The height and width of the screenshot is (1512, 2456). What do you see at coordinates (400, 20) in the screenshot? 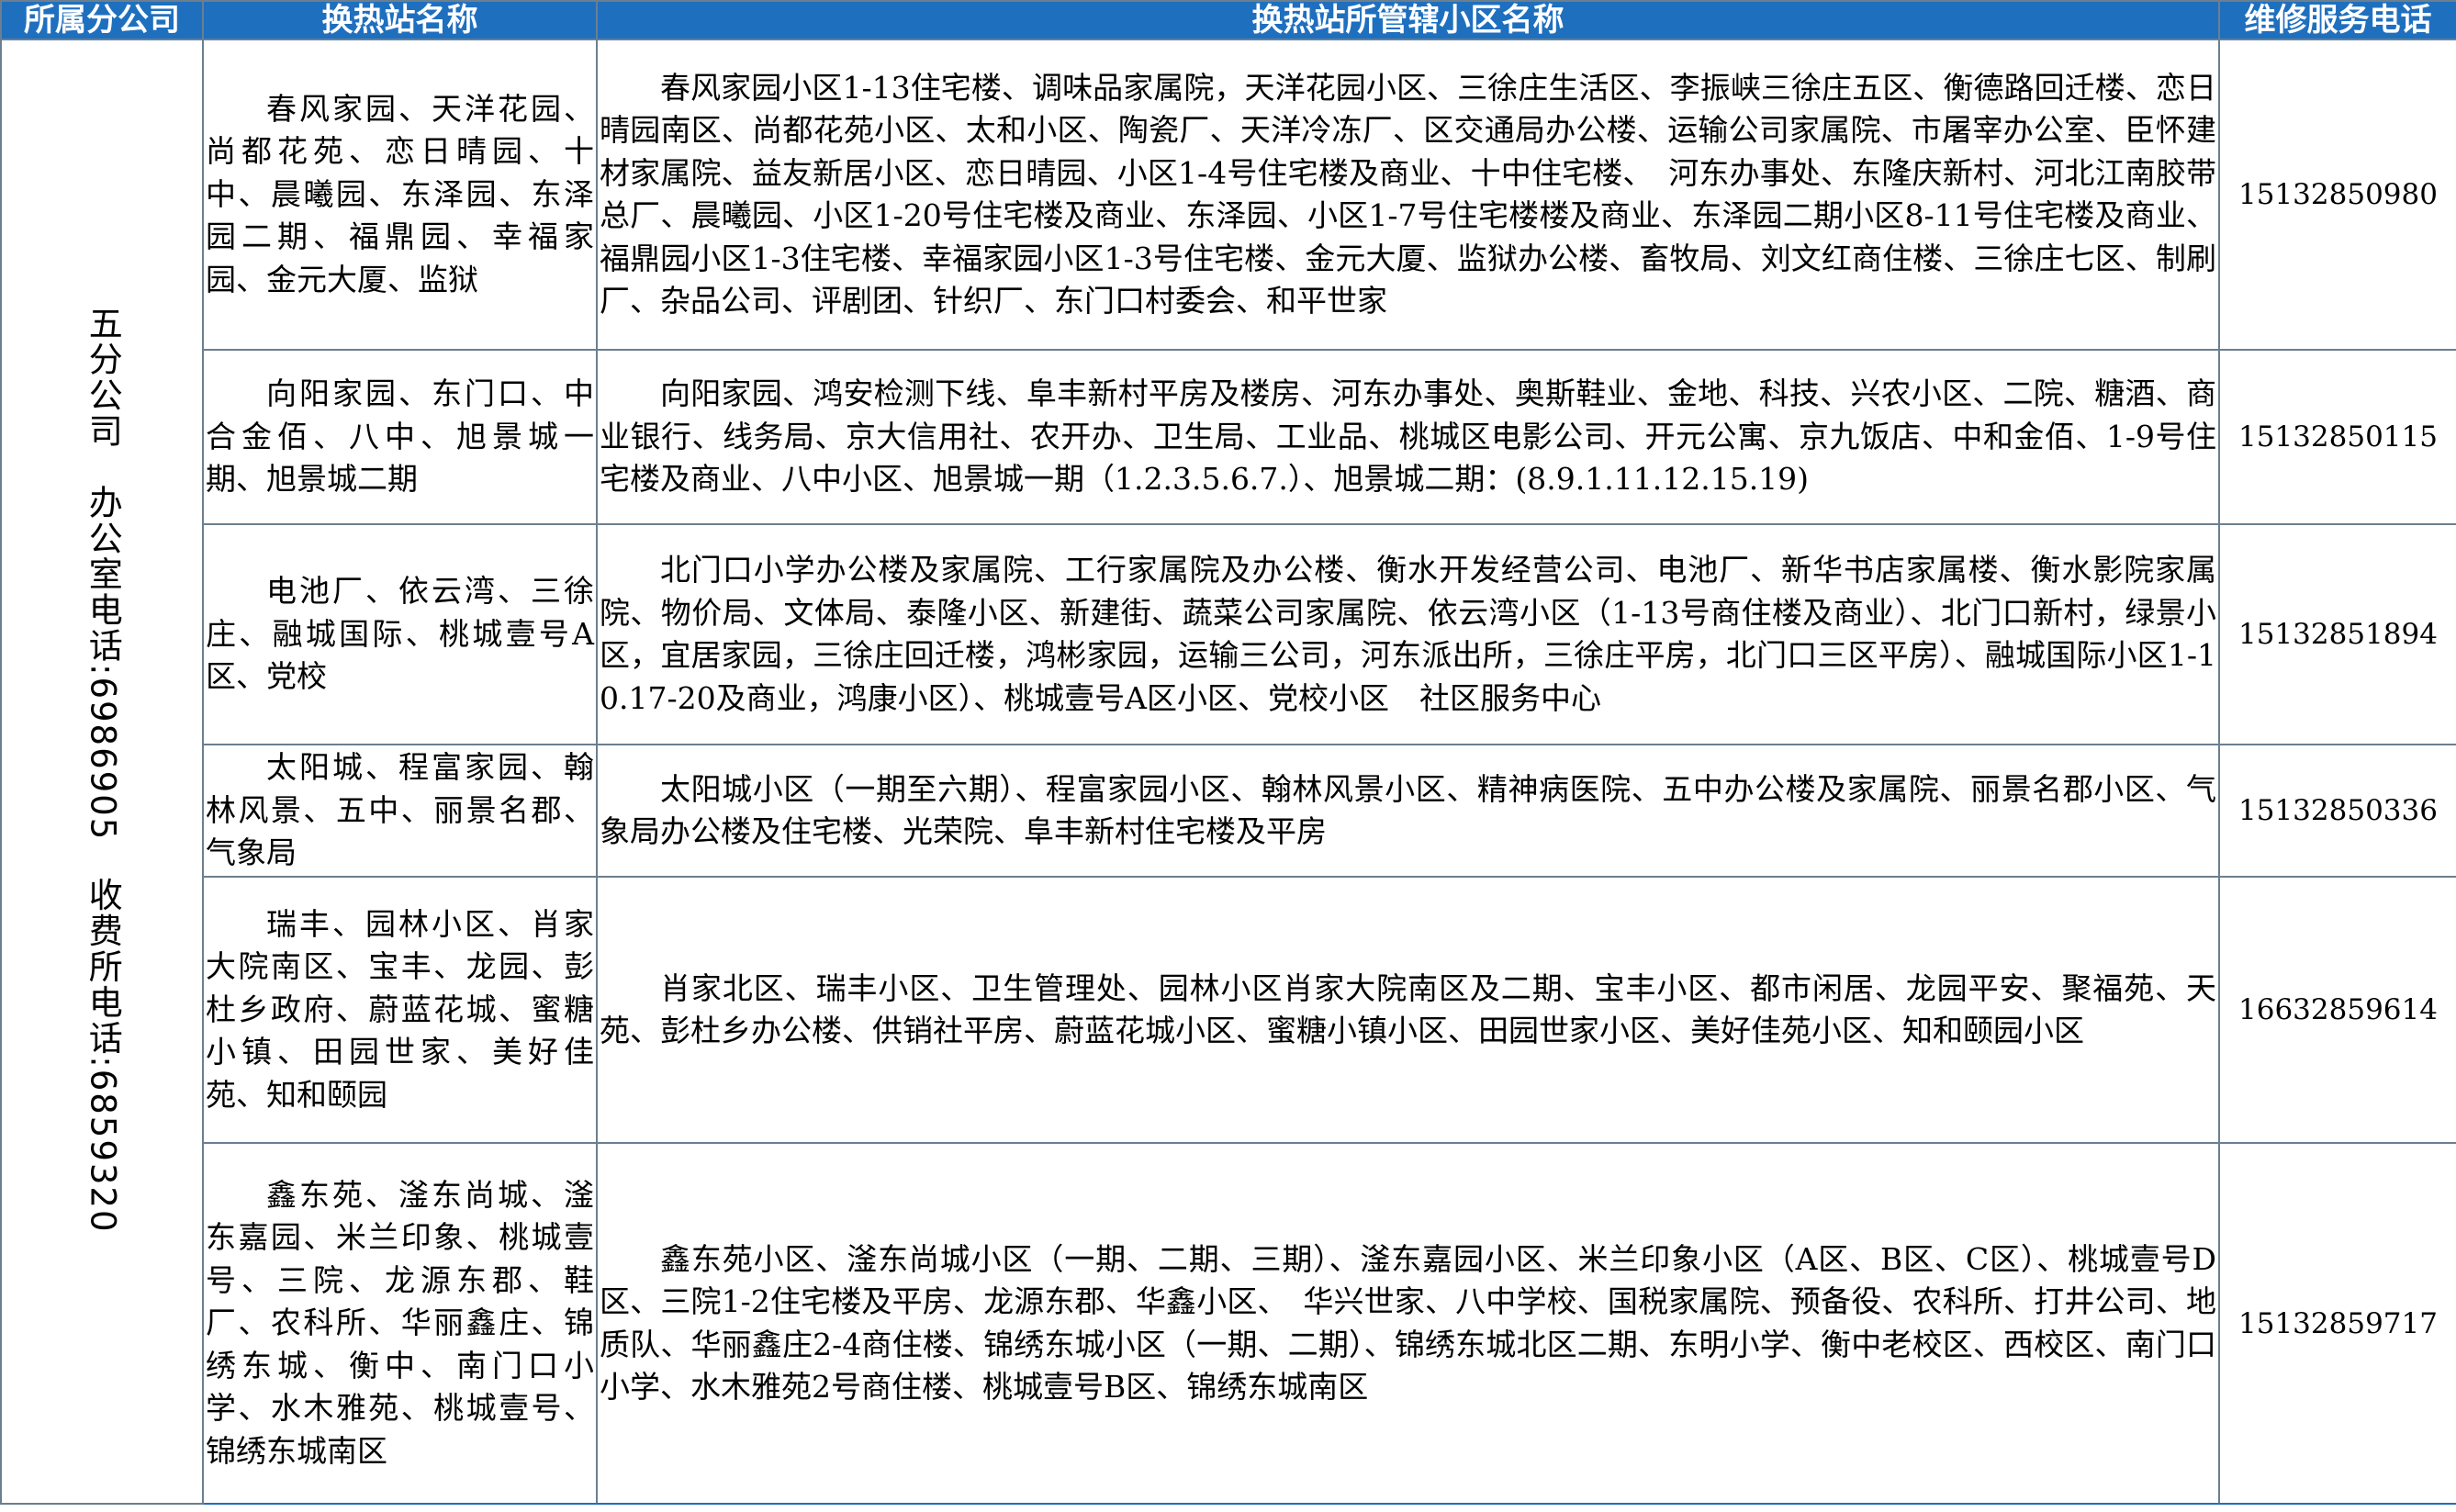
I see `header-station-name: 换热站名称` at bounding box center [400, 20].